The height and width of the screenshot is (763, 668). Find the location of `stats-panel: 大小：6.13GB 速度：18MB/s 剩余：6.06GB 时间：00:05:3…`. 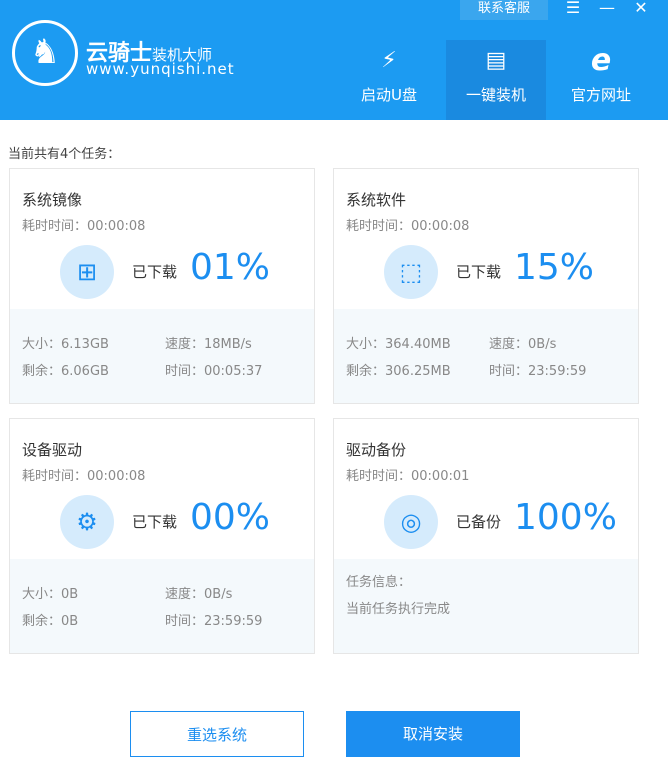

stats-panel: 大小：6.13GB 速度：18MB/s 剩余：6.06GB 时间：00:05:3… is located at coordinates (162, 356).